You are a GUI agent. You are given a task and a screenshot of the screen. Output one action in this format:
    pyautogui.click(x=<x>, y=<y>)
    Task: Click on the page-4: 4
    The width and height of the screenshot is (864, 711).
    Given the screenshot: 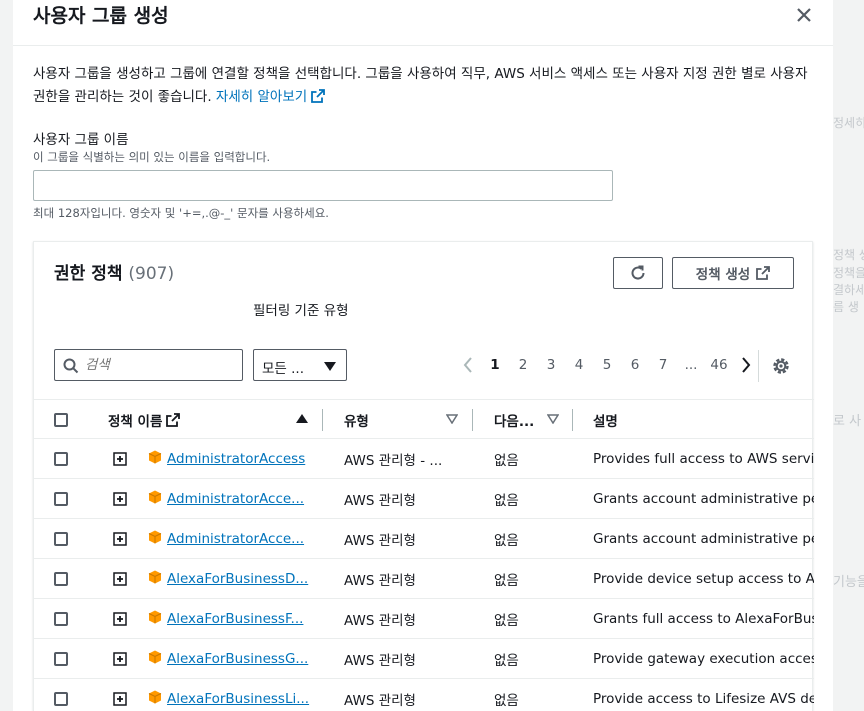 What is the action you would take?
    pyautogui.click(x=579, y=365)
    